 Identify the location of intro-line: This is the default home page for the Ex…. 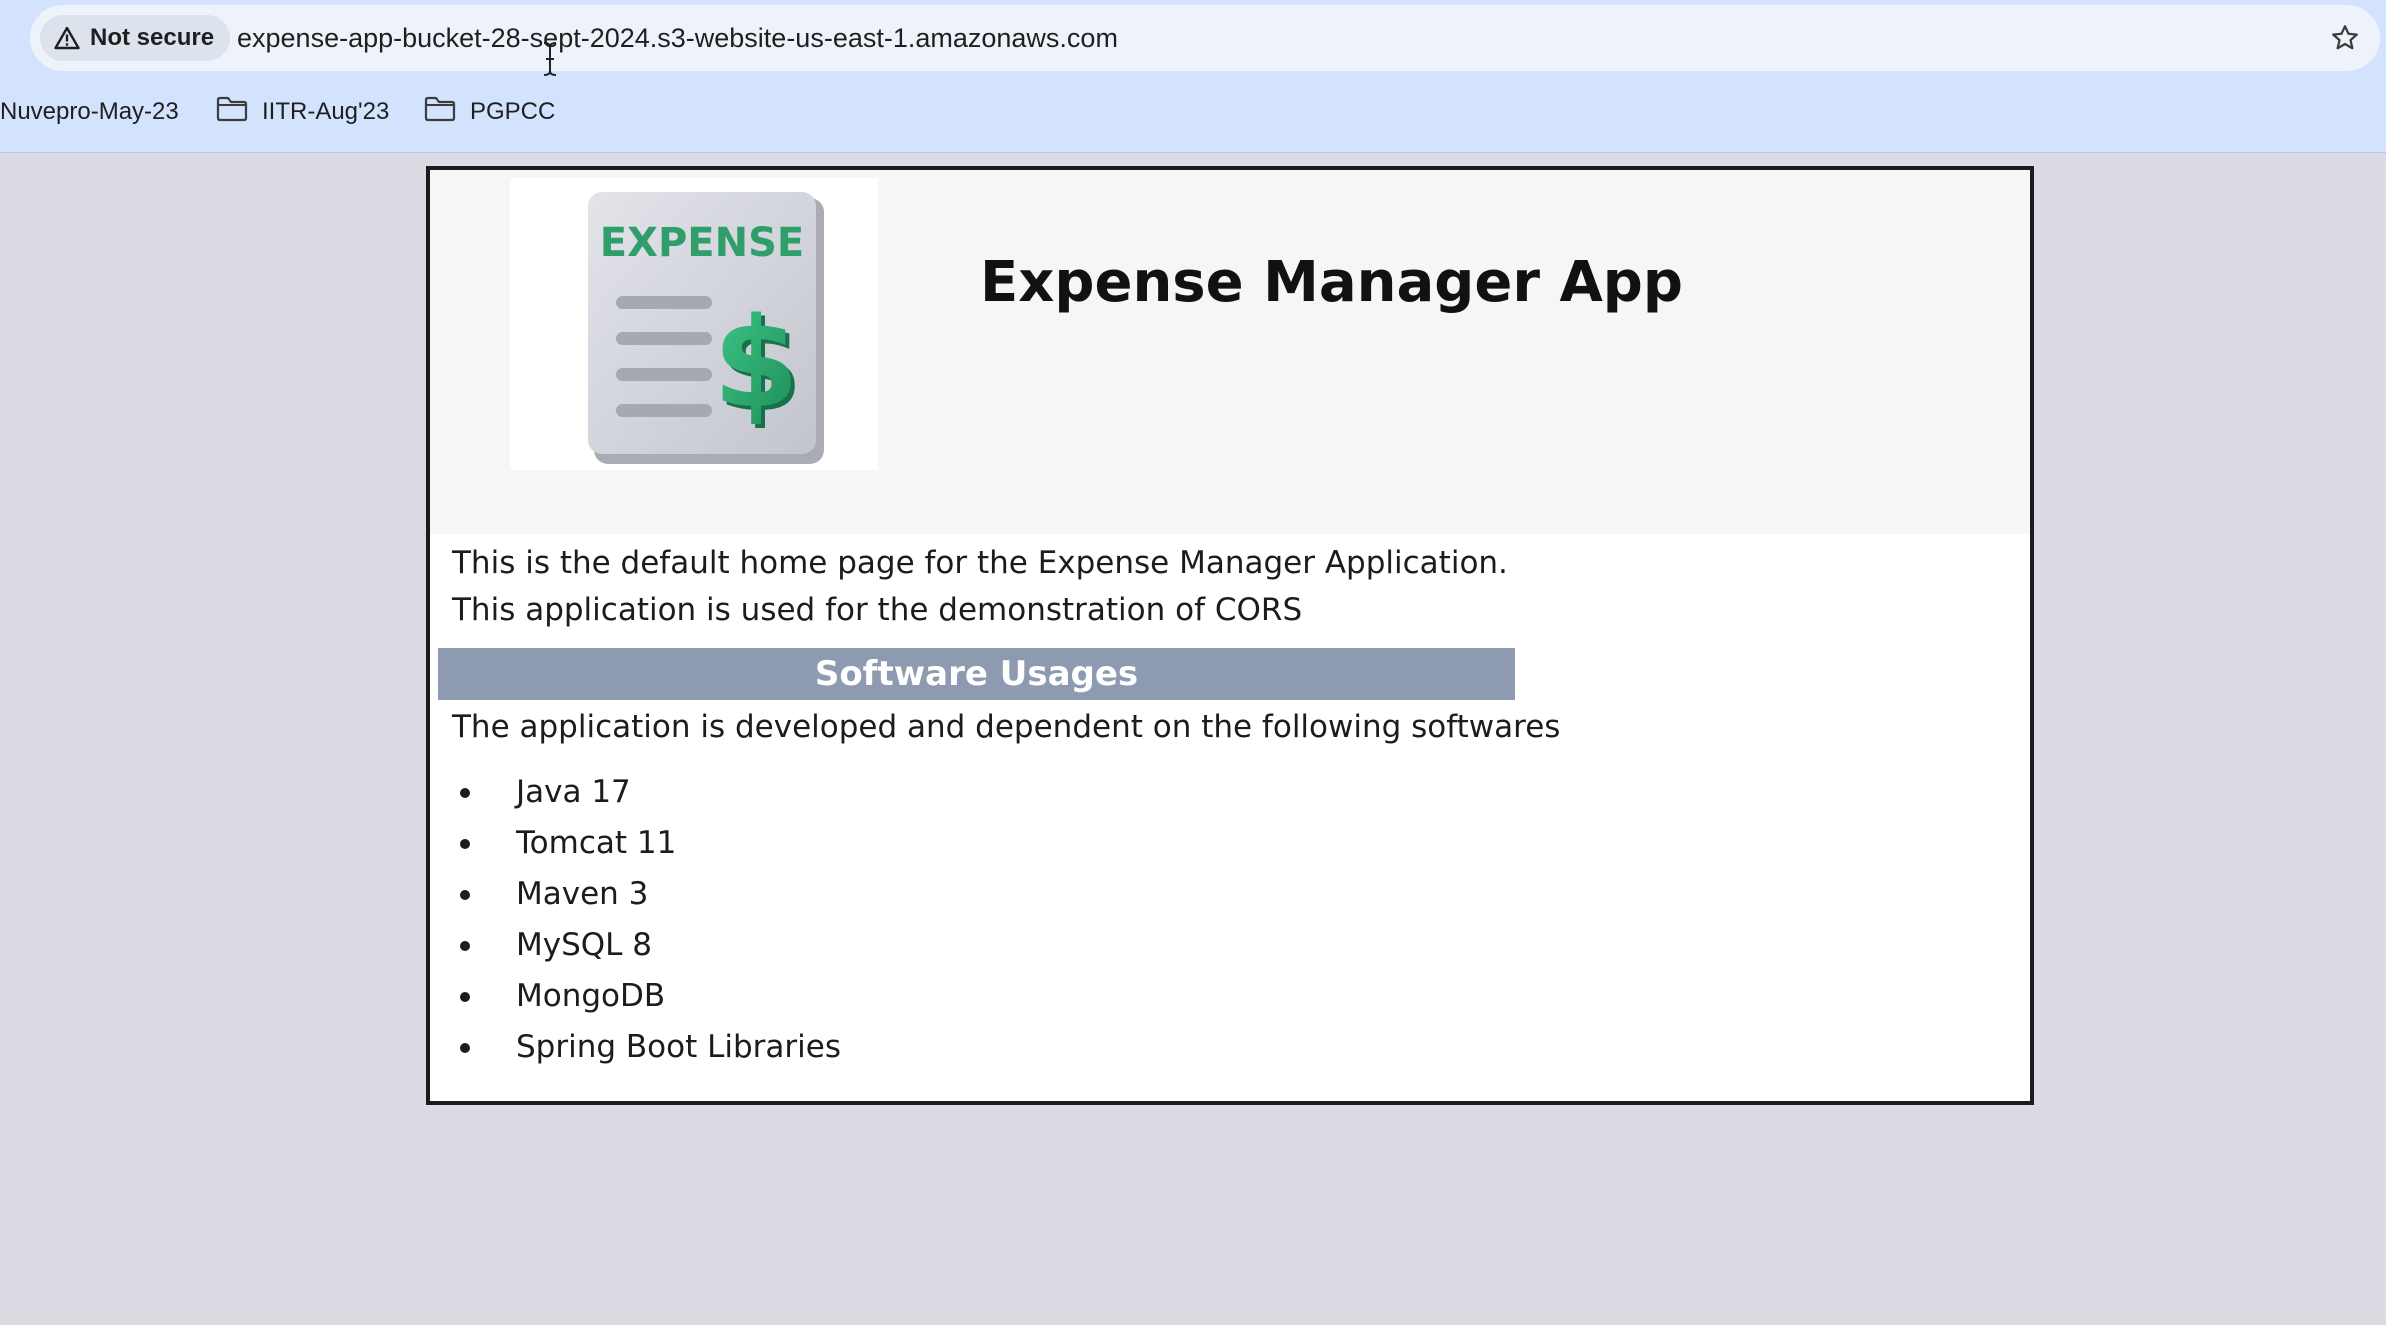
(980, 563).